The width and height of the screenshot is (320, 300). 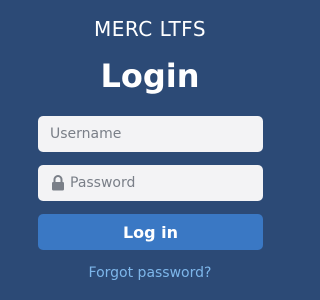 I want to click on app-name: MERC LTFS, so click(x=150, y=29).